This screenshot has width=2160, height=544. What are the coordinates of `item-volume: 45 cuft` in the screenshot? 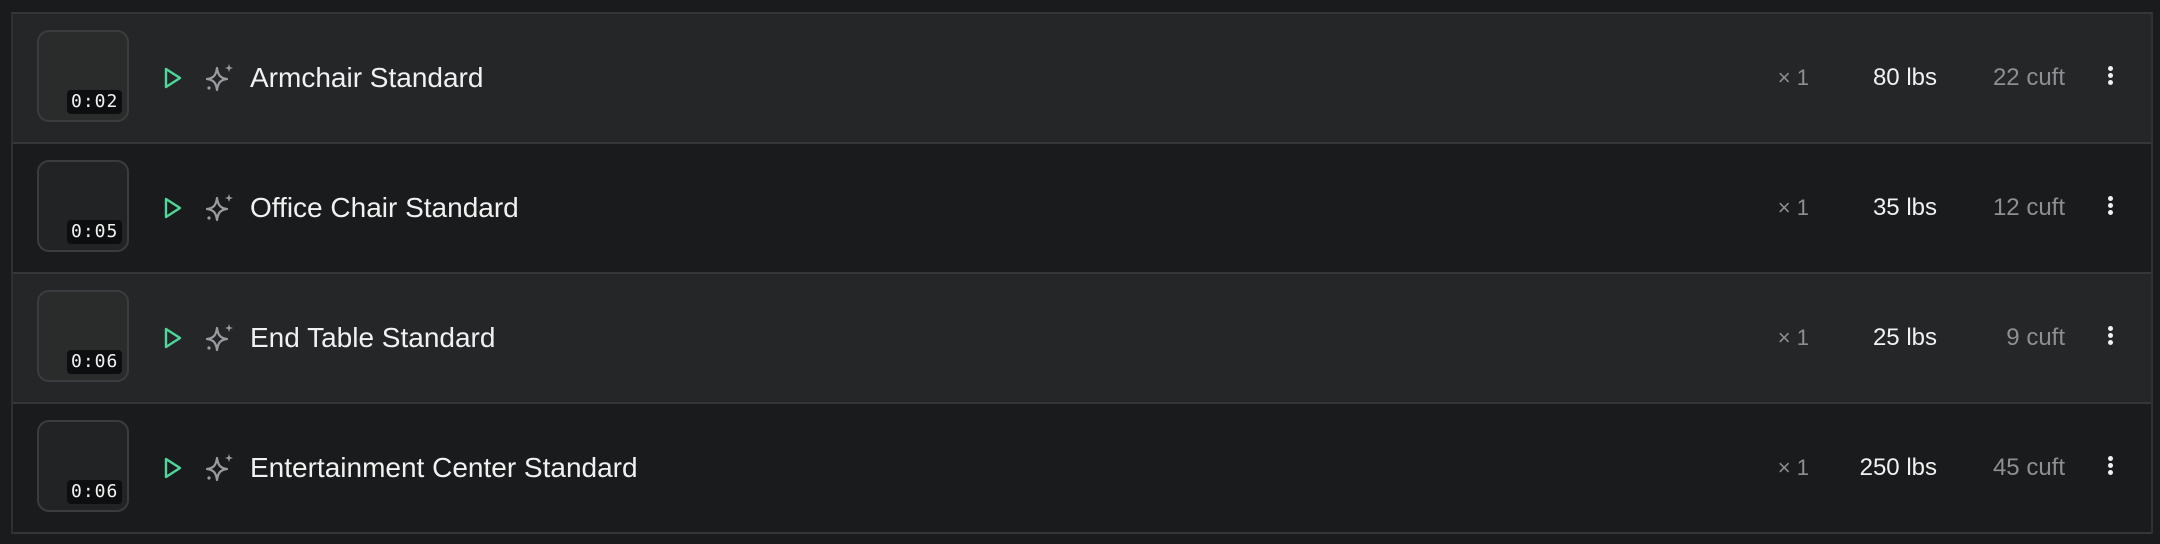 It's located at (2028, 467).